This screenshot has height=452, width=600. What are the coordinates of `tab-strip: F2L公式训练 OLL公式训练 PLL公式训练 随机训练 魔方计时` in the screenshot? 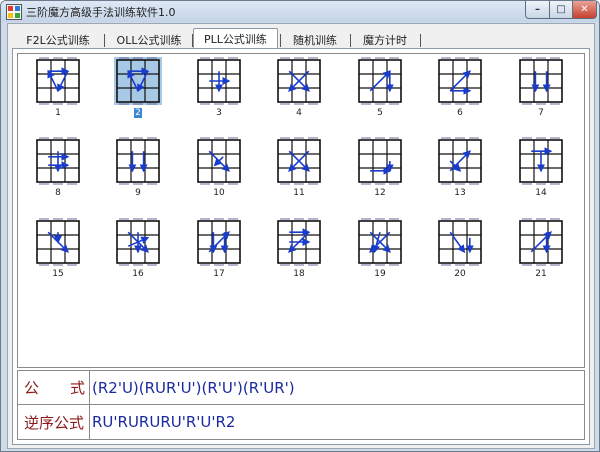 It's located at (222, 38).